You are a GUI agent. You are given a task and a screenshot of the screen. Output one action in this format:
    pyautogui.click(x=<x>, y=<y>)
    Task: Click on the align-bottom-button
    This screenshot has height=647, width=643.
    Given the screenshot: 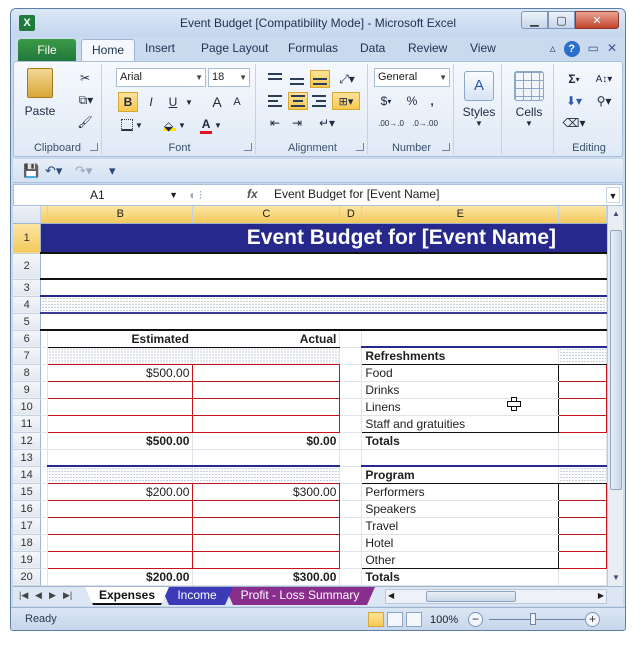 What is the action you would take?
    pyautogui.click(x=320, y=79)
    